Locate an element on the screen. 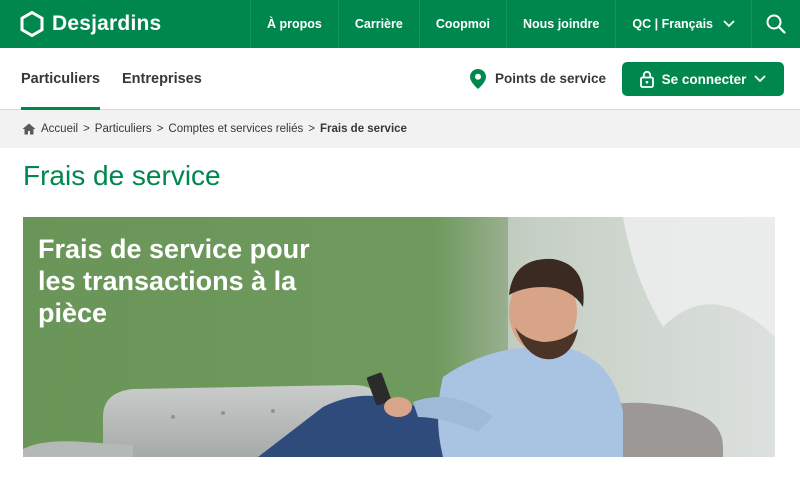 This screenshot has width=800, height=480. points-de-service-label: Points de service is located at coordinates (551, 78).